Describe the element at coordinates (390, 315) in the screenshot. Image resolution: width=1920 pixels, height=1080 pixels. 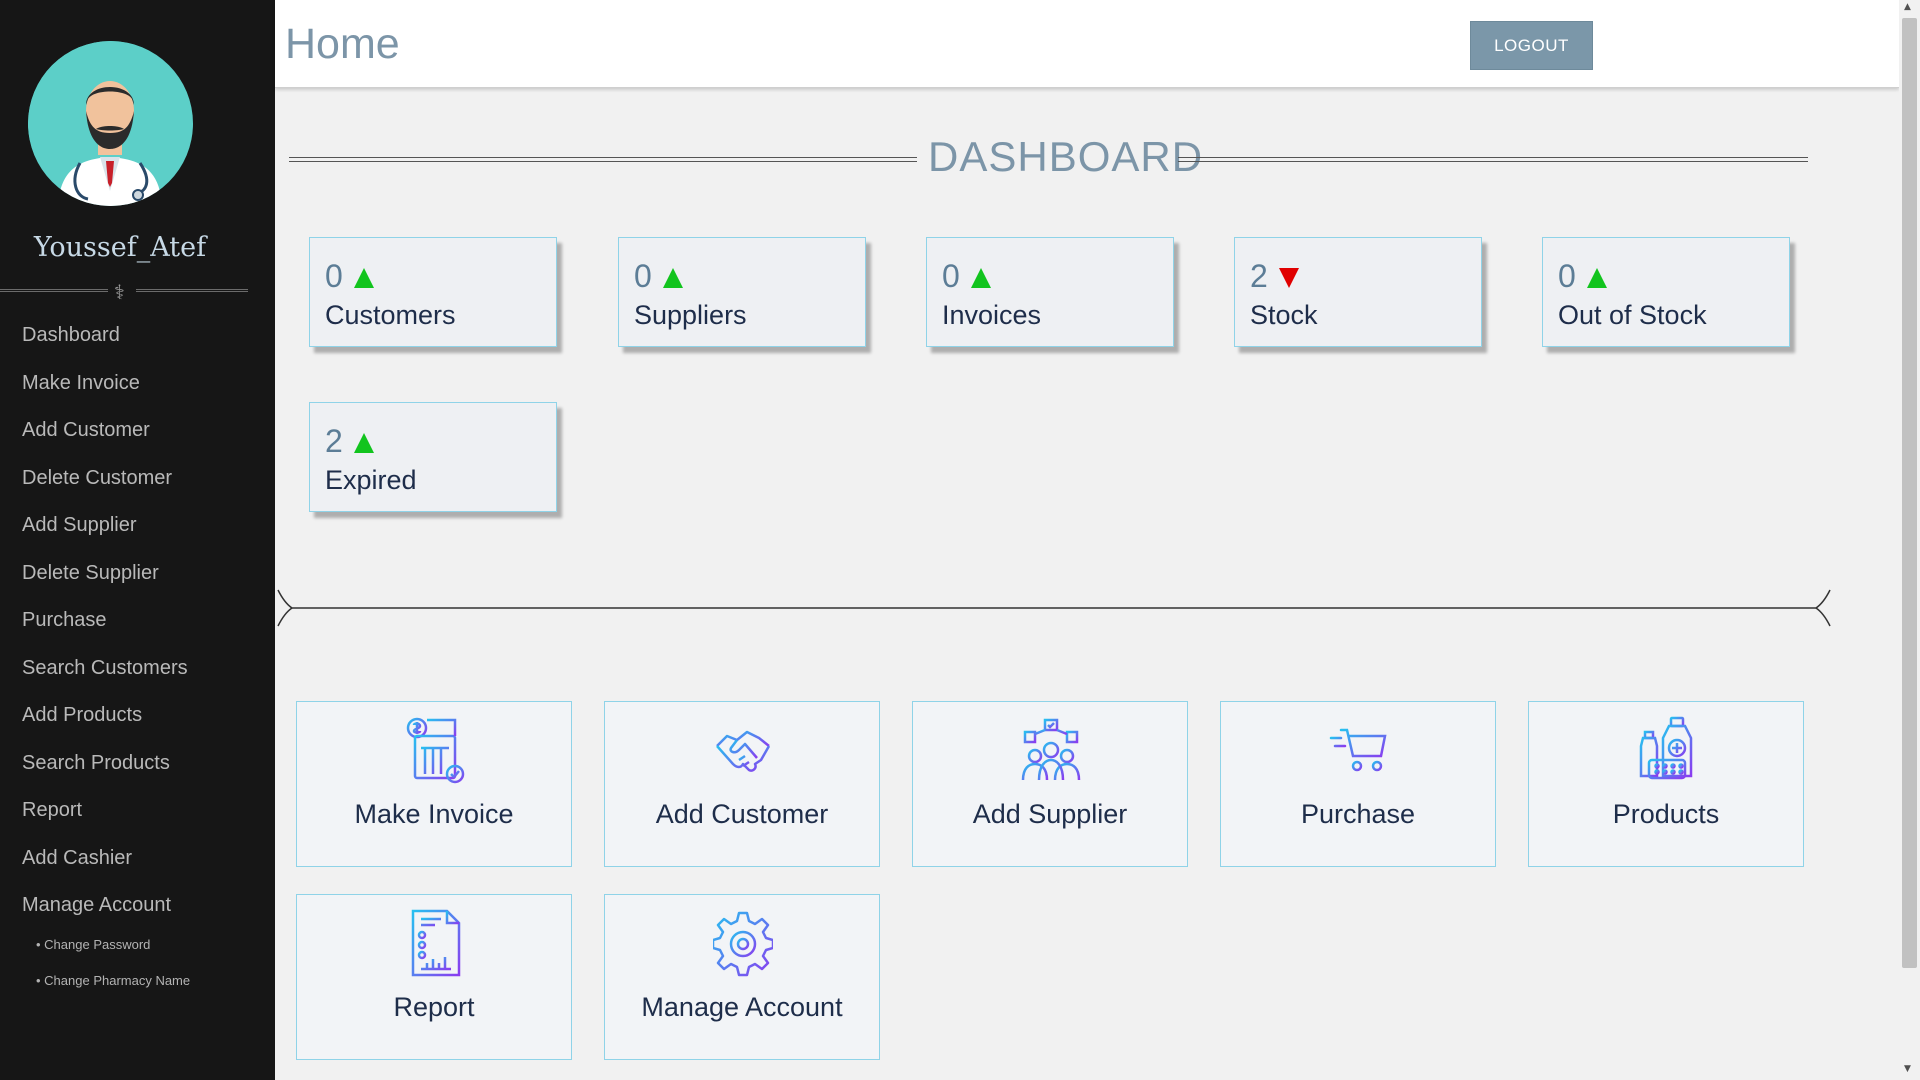
I see `stat-label: Customers` at that location.